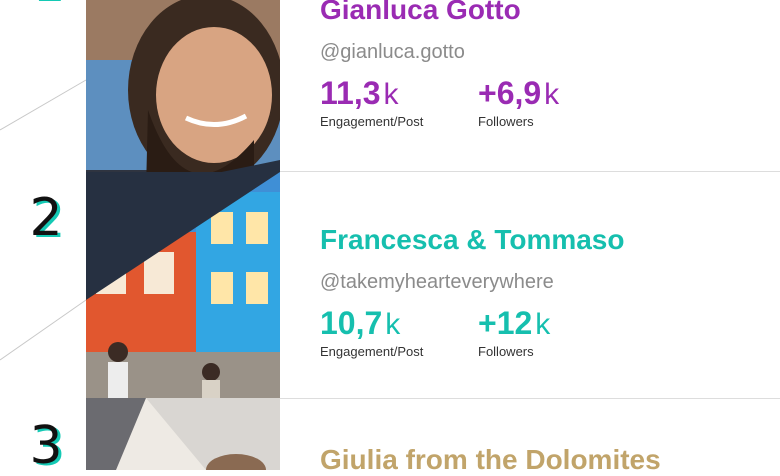 This screenshot has width=780, height=476. I want to click on rank-3: 3, so click(46, 446).